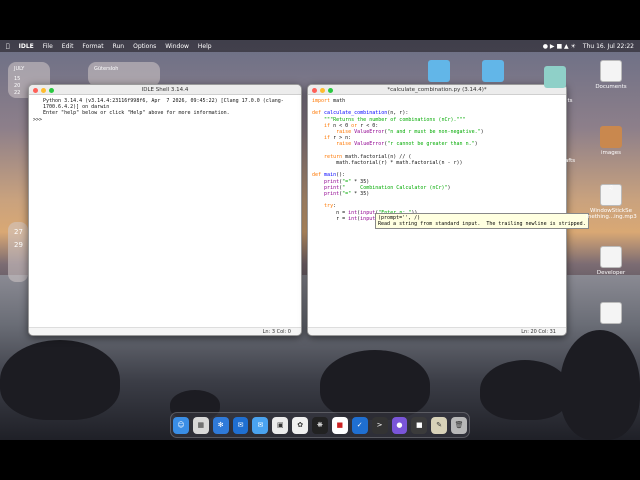 This screenshot has height=480, width=640. What do you see at coordinates (611, 214) in the screenshot?
I see `desktop-icon-label: WindowStickSe mething...ing.mp3` at bounding box center [611, 214].